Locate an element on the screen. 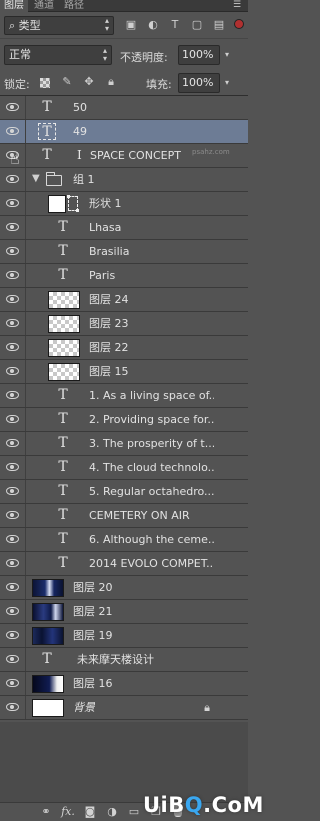  adjustment-filter-icon: ◐ is located at coordinates (153, 25).